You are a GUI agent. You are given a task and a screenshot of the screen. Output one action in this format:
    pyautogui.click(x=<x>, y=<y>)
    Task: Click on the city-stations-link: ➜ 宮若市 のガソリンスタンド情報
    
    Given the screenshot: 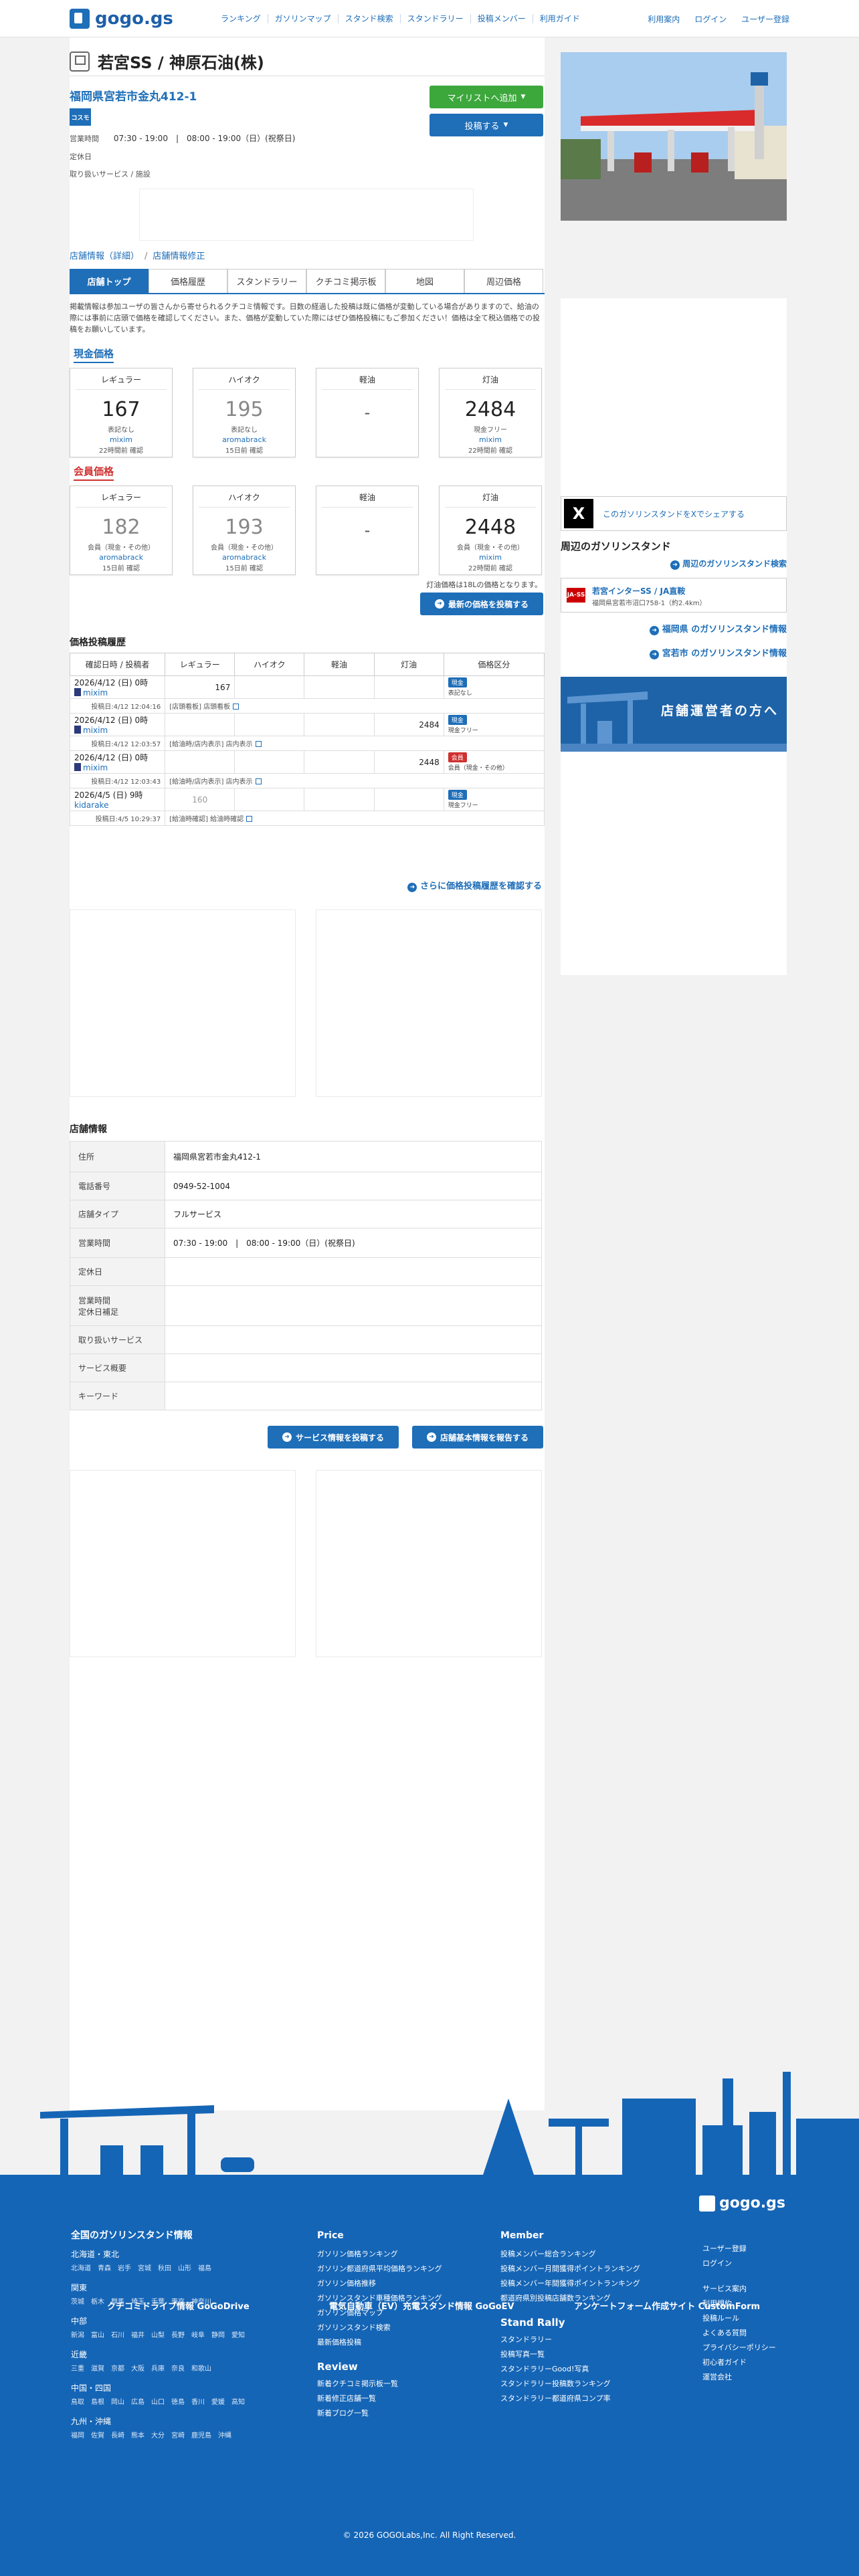 What is the action you would take?
    pyautogui.click(x=674, y=652)
    